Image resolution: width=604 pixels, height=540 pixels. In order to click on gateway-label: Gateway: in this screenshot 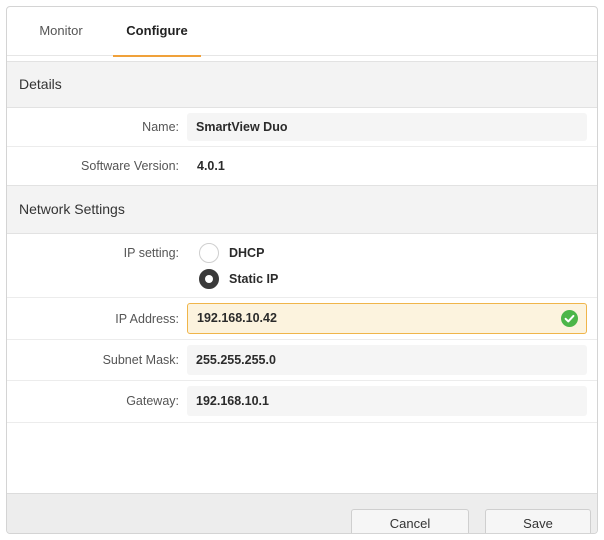, I will do `click(152, 401)`.